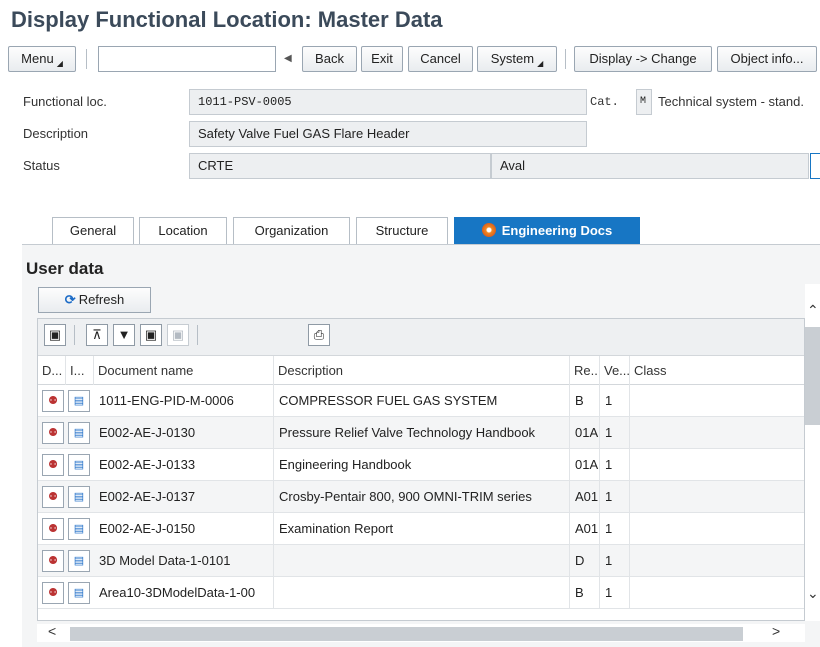 The width and height of the screenshot is (820, 647). What do you see at coordinates (97, 335) in the screenshot?
I see `sort-ascending-icon: ⊼` at bounding box center [97, 335].